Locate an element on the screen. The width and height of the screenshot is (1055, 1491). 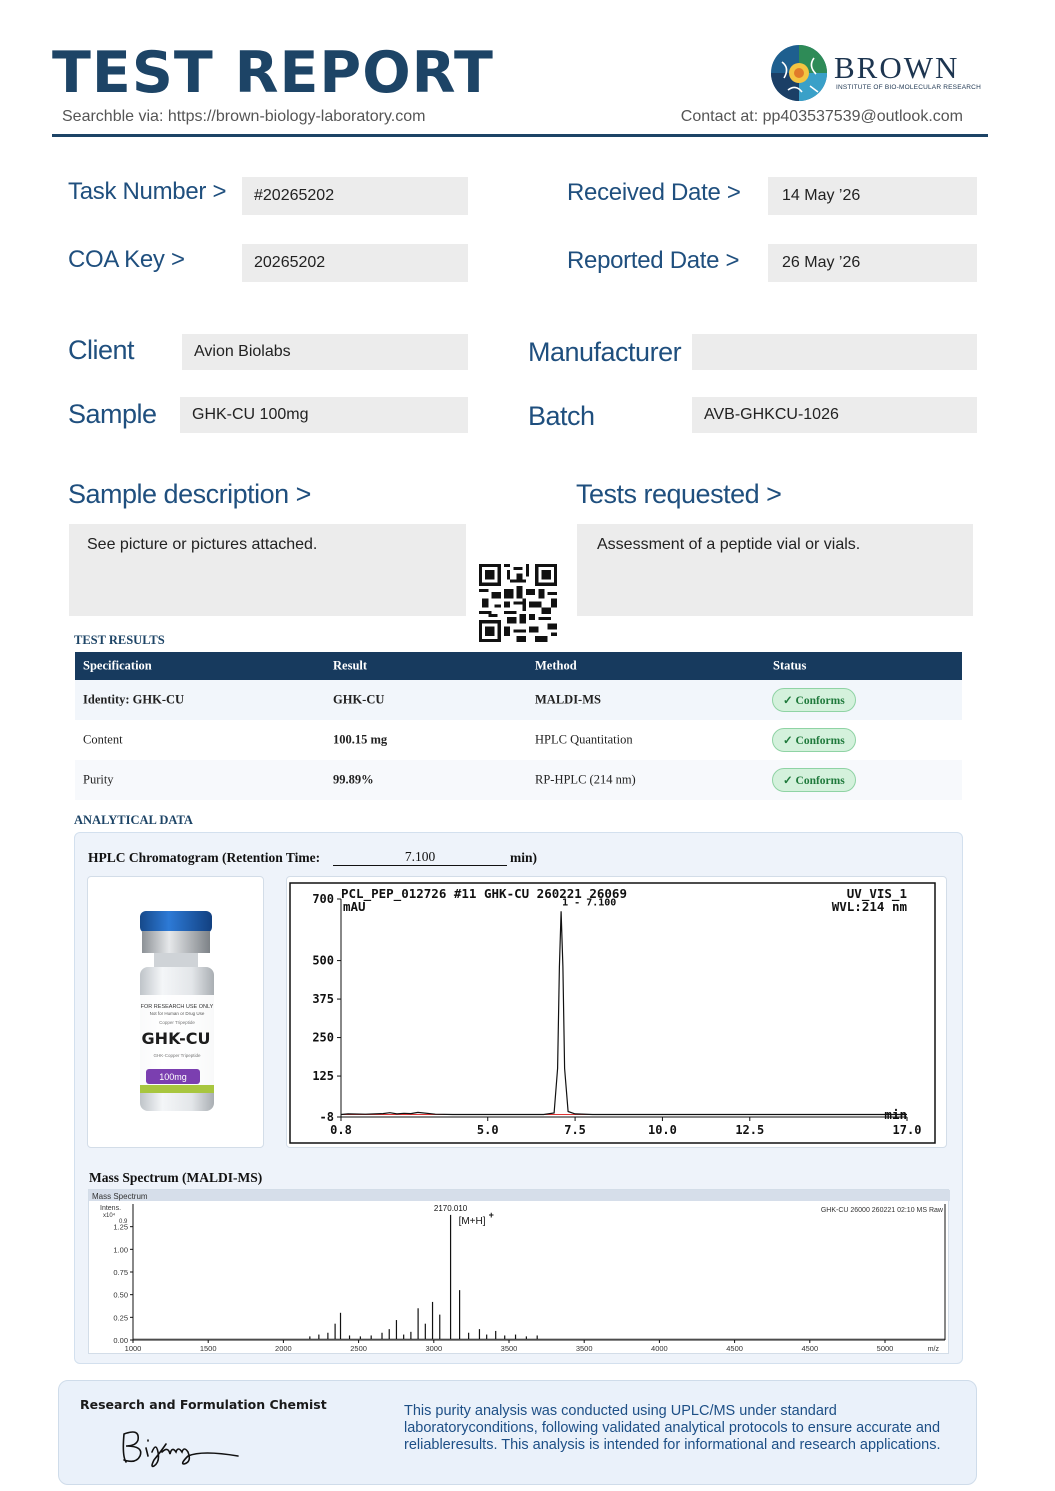
results-table-header: Specification Result Method Status is located at coordinates (518, 666).